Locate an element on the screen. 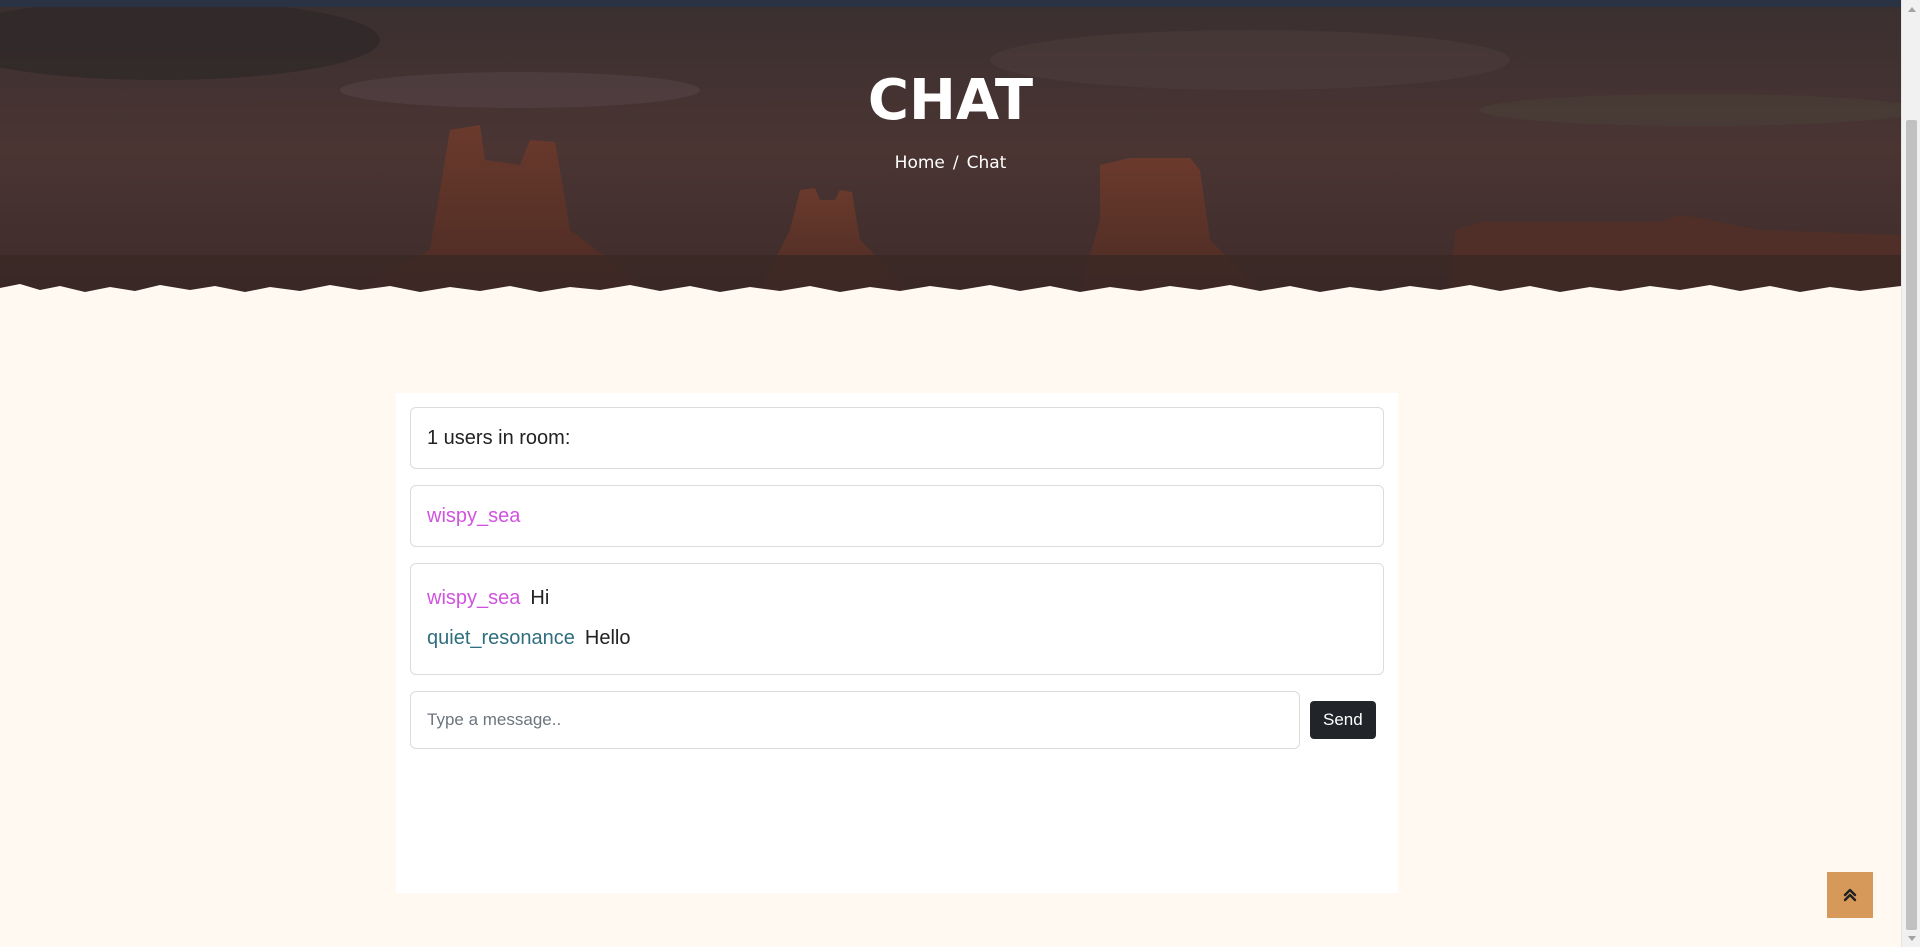  breadcrumb-current: Chat is located at coordinates (986, 163).